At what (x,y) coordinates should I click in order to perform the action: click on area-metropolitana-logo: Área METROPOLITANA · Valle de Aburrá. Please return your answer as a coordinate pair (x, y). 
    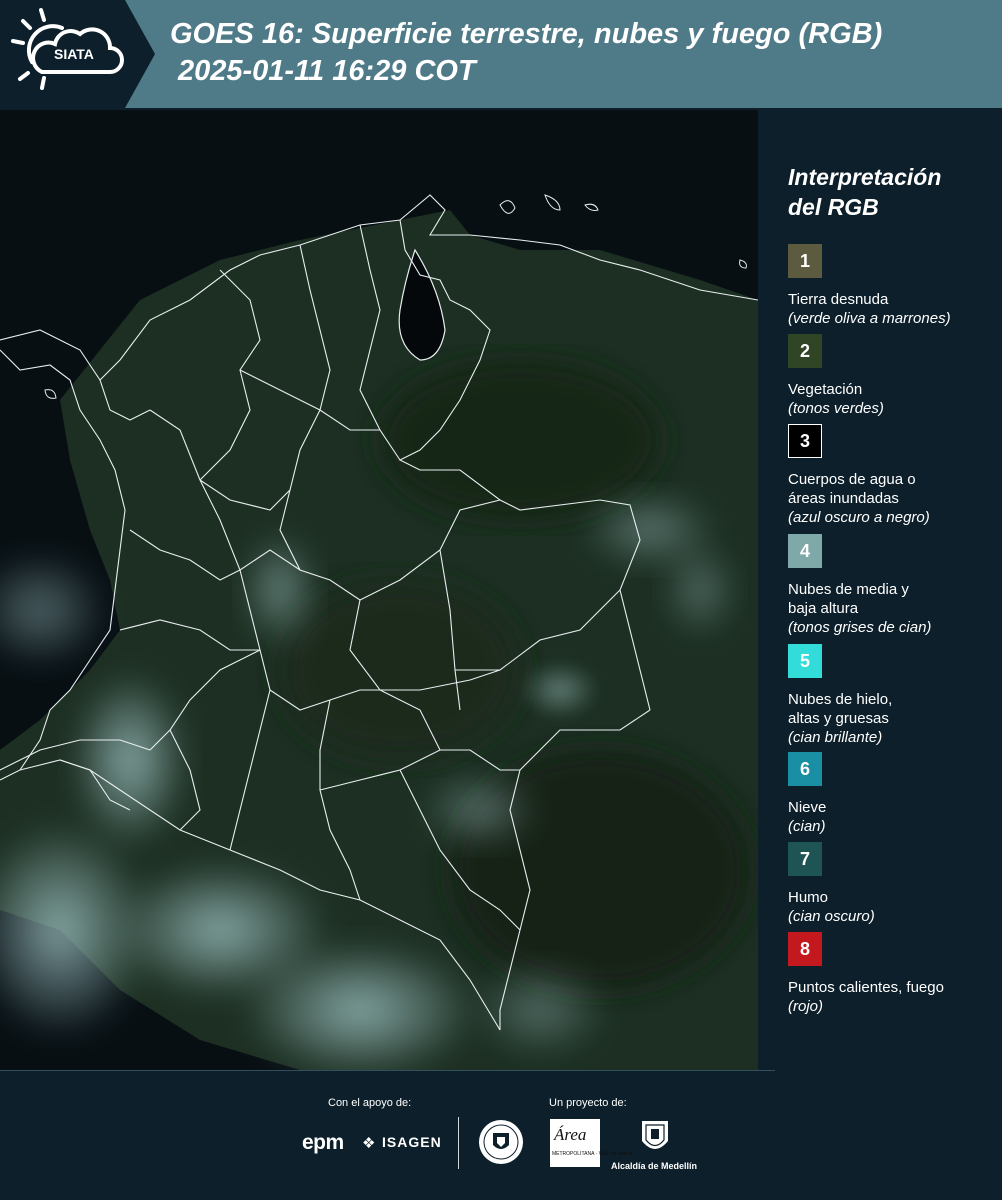
    Looking at the image, I should click on (591, 1143).